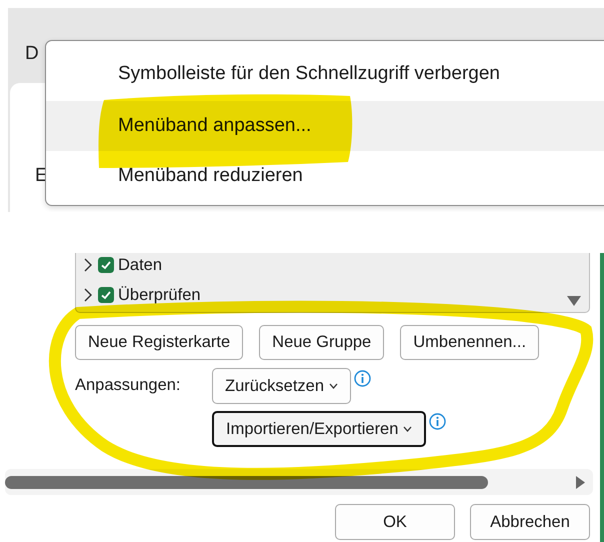 Image resolution: width=604 pixels, height=542 pixels. Describe the element at coordinates (159, 342) in the screenshot. I see `tab-action-button: Neue Registerkarte` at that location.